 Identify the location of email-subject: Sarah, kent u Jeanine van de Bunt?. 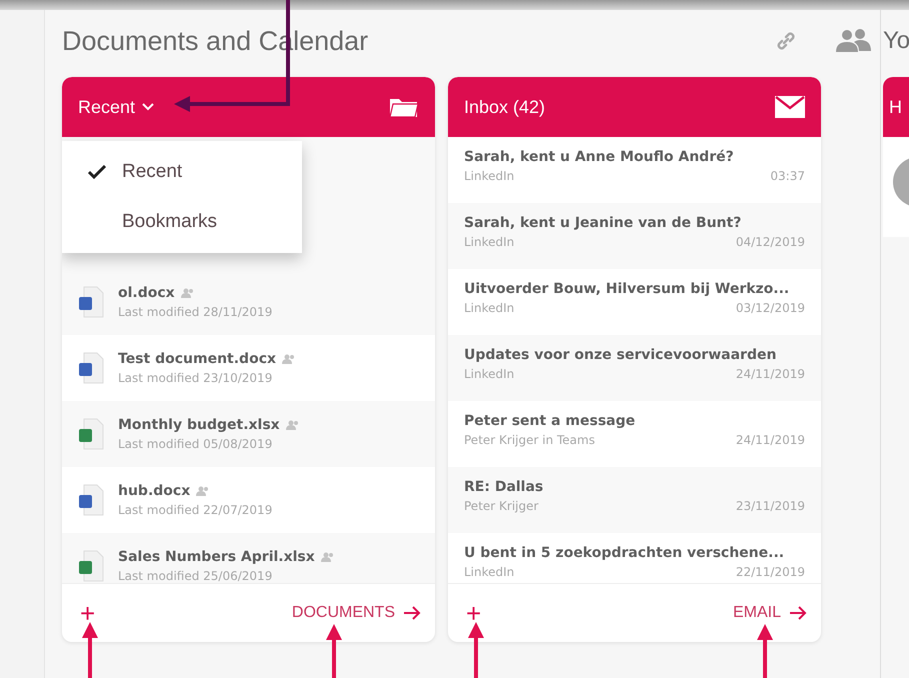
(603, 223).